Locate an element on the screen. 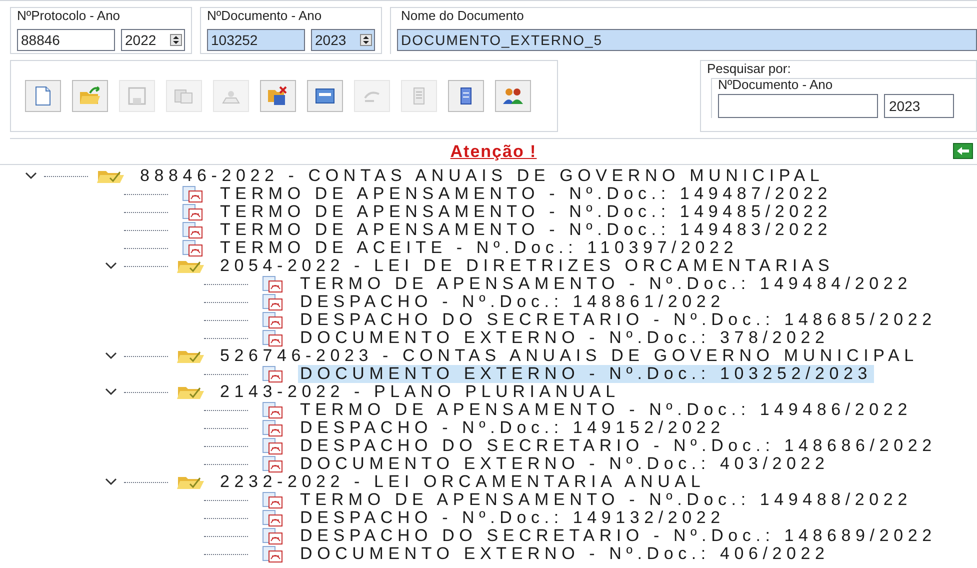 This screenshot has height=568, width=977. folder-item: 2143-2022 - PLANO PLURIANUAL is located at coordinates (420, 392).